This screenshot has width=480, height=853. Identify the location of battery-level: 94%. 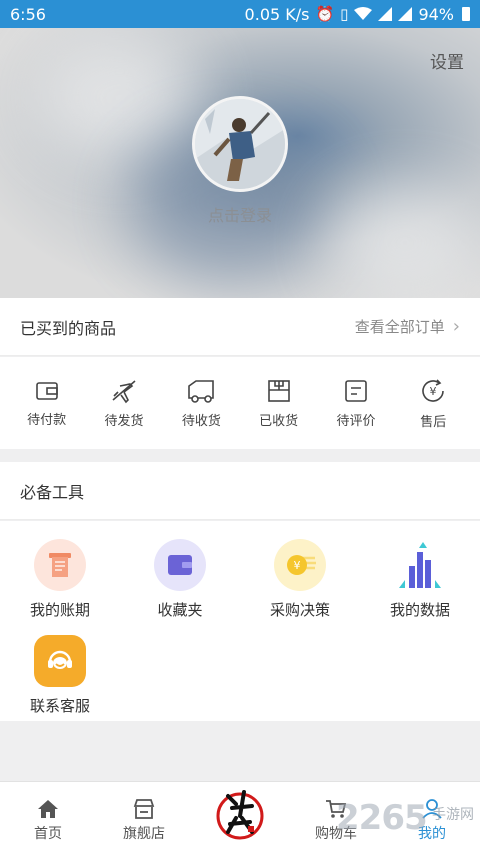
(436, 14).